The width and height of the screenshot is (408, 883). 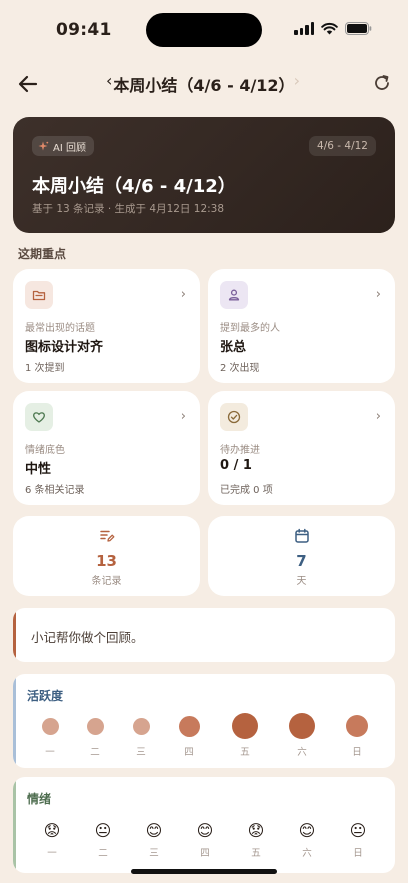 What do you see at coordinates (329, 28) in the screenshot?
I see `wifi-icon` at bounding box center [329, 28].